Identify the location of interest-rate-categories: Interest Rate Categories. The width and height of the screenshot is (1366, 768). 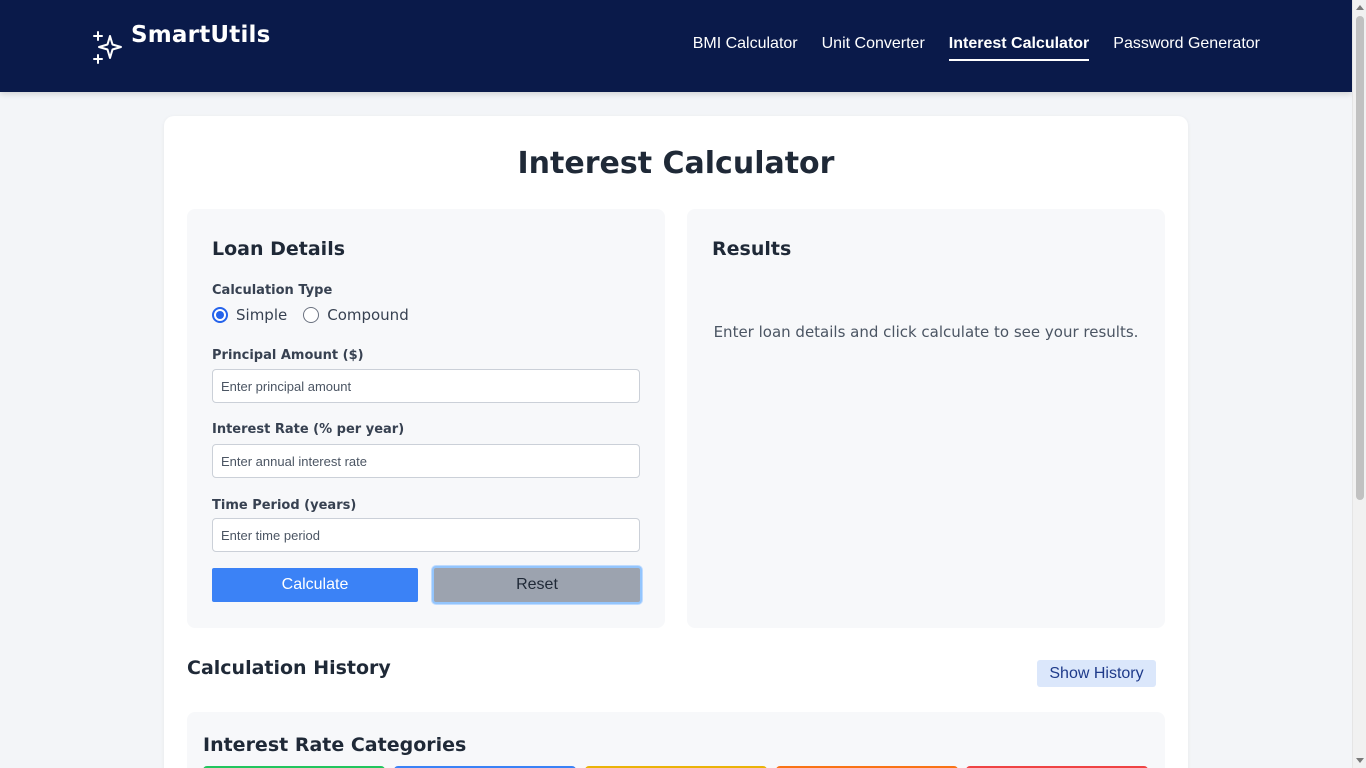
(676, 740).